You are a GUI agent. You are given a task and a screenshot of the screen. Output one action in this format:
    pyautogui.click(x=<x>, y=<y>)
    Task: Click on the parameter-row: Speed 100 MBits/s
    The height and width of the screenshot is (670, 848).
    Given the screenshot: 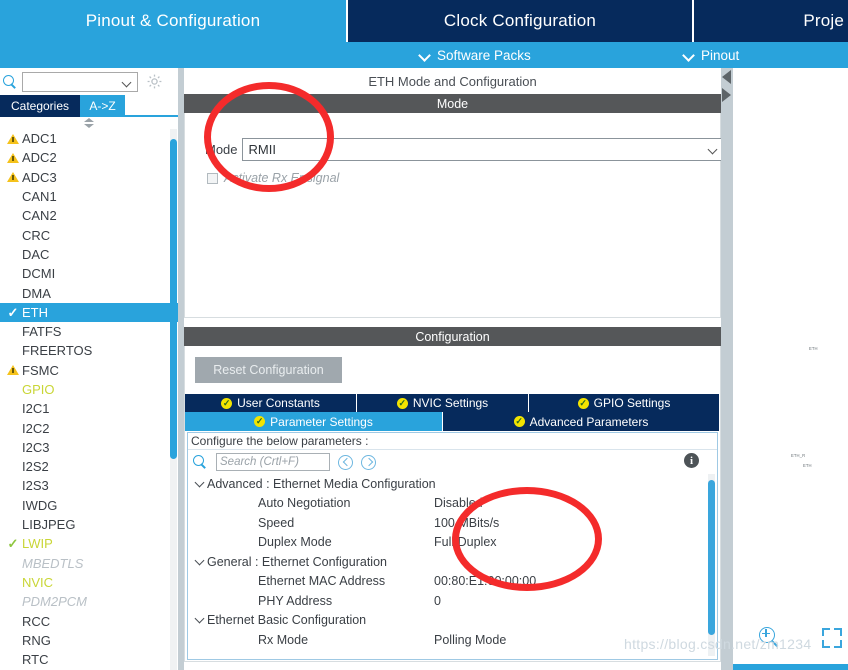 What is the action you would take?
    pyautogui.click(x=452, y=523)
    